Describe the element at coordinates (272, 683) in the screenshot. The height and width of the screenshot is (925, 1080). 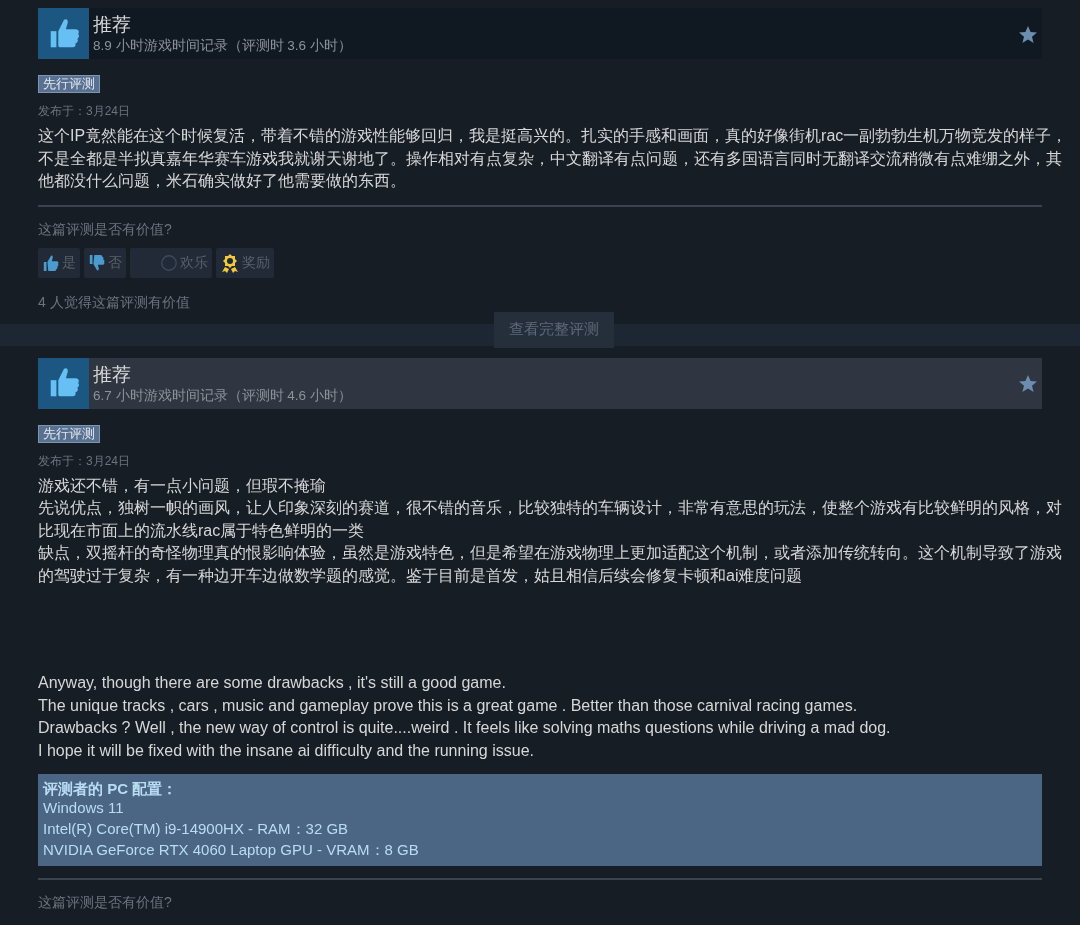
I see `review-paragraph: Anyway, though there are some drawbacks , it's still a good game.` at that location.